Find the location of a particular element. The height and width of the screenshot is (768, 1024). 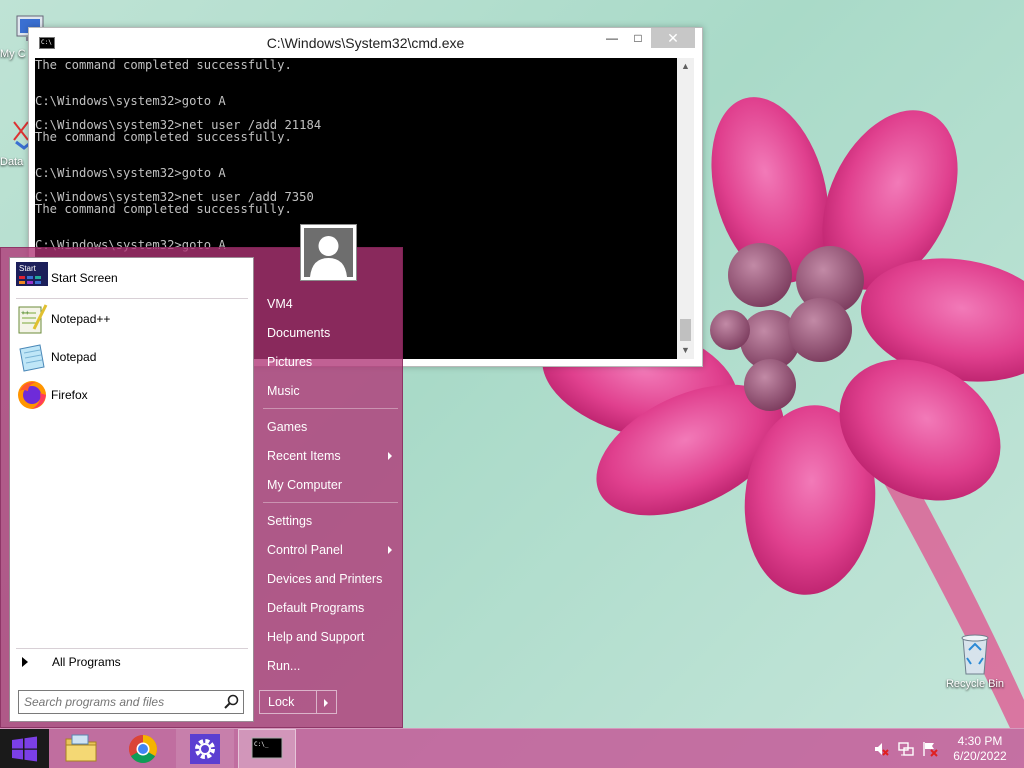

start-item-label: Notepad++ is located at coordinates (81, 319).